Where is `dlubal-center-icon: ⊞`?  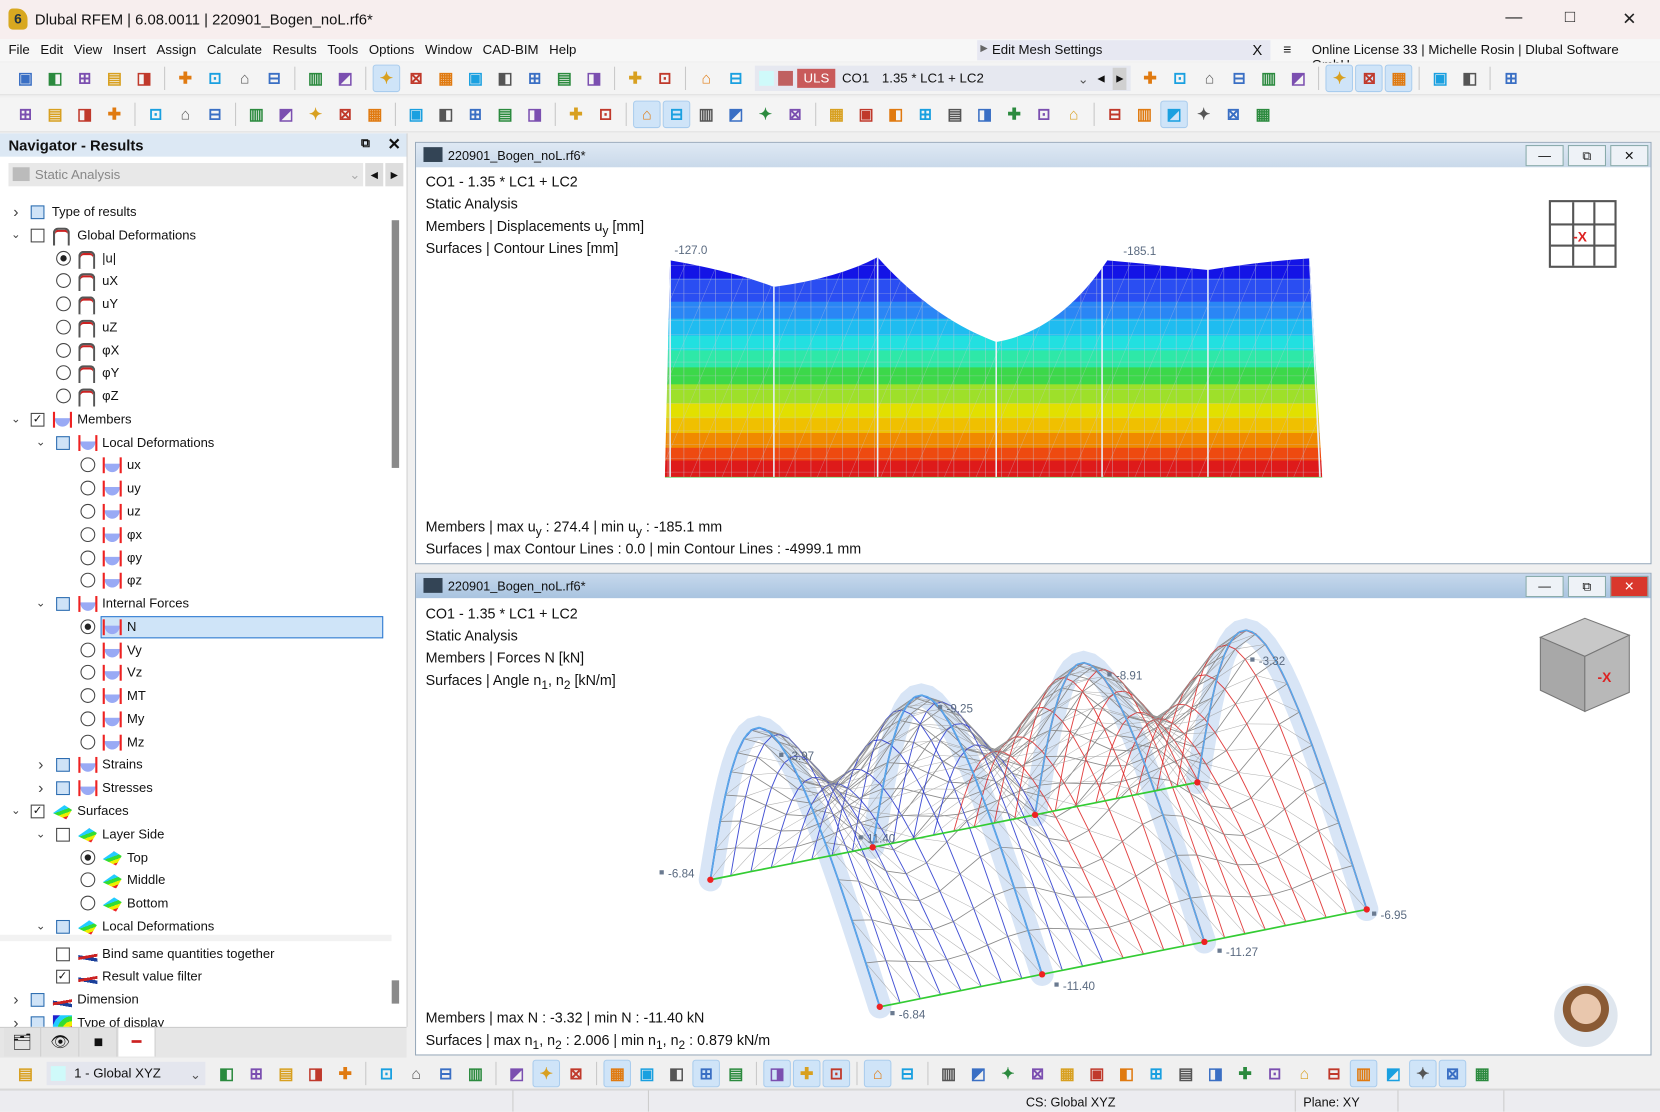 dlubal-center-icon: ⊞ is located at coordinates (84, 78).